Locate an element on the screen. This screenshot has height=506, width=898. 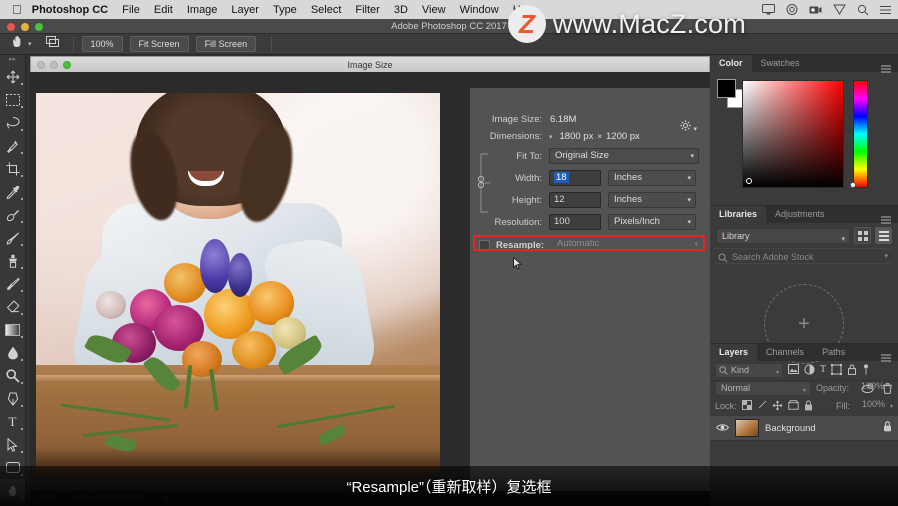
resolution-input: 100 is located at coordinates (575, 222).